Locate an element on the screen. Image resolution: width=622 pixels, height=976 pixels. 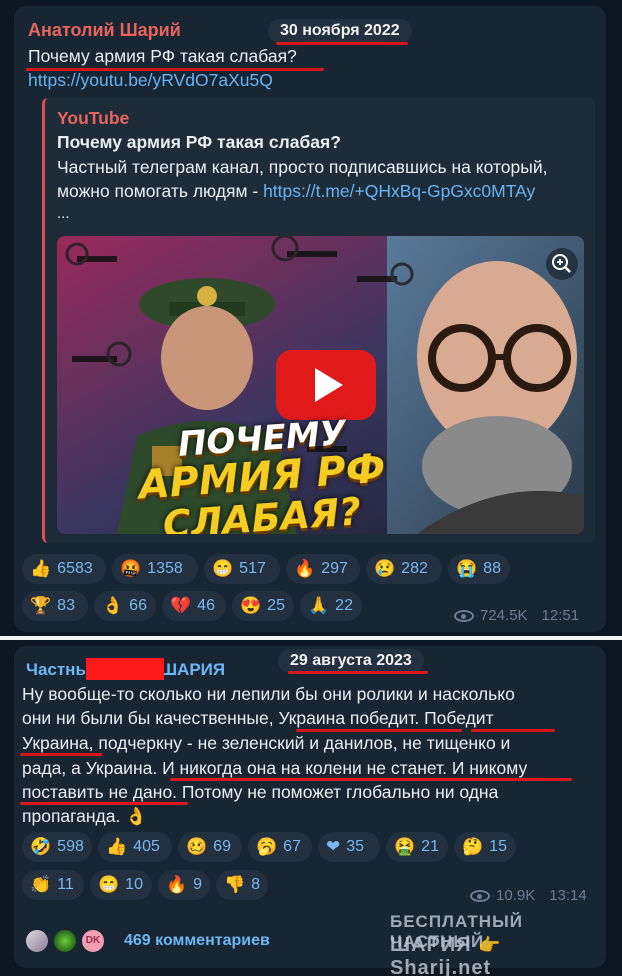
reaction-emoji-icon: 👎 is located at coordinates (235, 884).